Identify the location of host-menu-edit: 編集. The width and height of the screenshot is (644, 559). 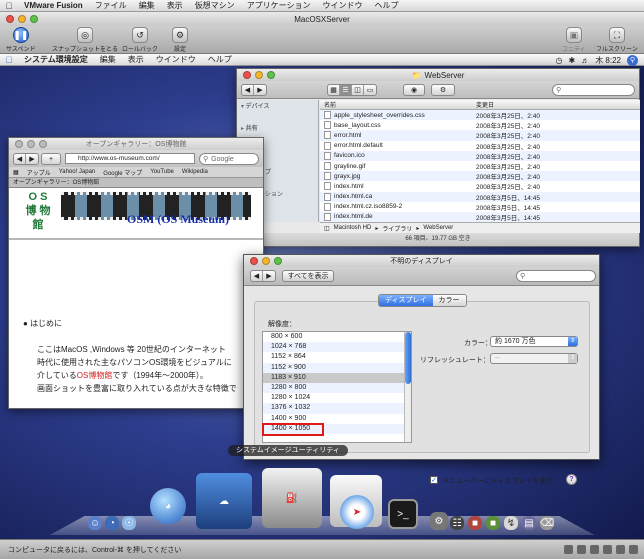
(147, 5).